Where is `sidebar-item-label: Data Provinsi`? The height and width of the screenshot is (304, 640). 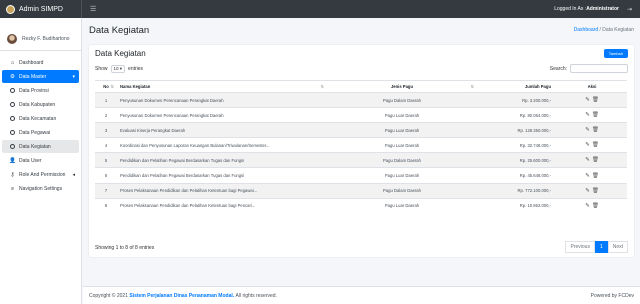
sidebar-item-label: Data Provinsi is located at coordinates (34, 90).